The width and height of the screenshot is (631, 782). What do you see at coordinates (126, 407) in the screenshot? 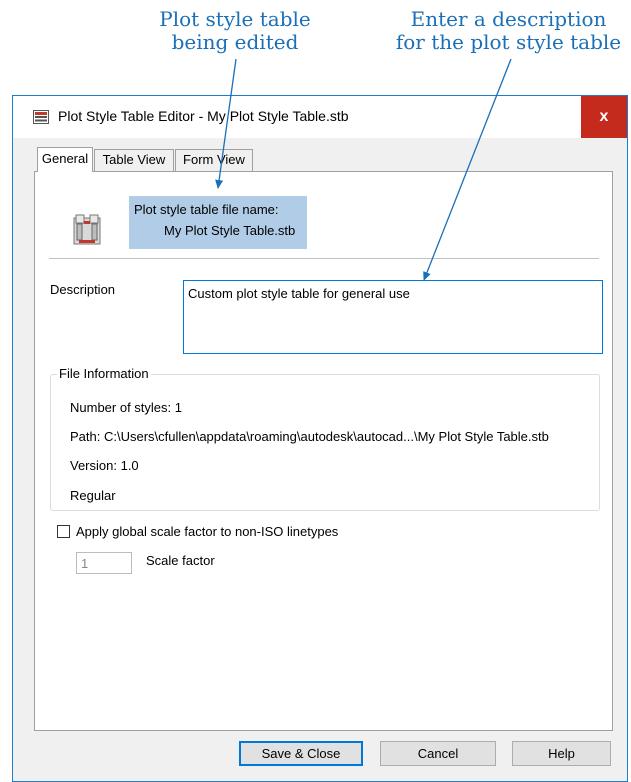
I see `number-of-styles: Number of styles: 1` at bounding box center [126, 407].